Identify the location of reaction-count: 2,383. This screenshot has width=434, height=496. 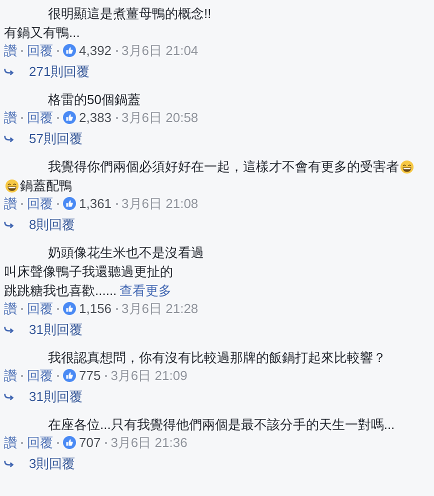
(95, 117).